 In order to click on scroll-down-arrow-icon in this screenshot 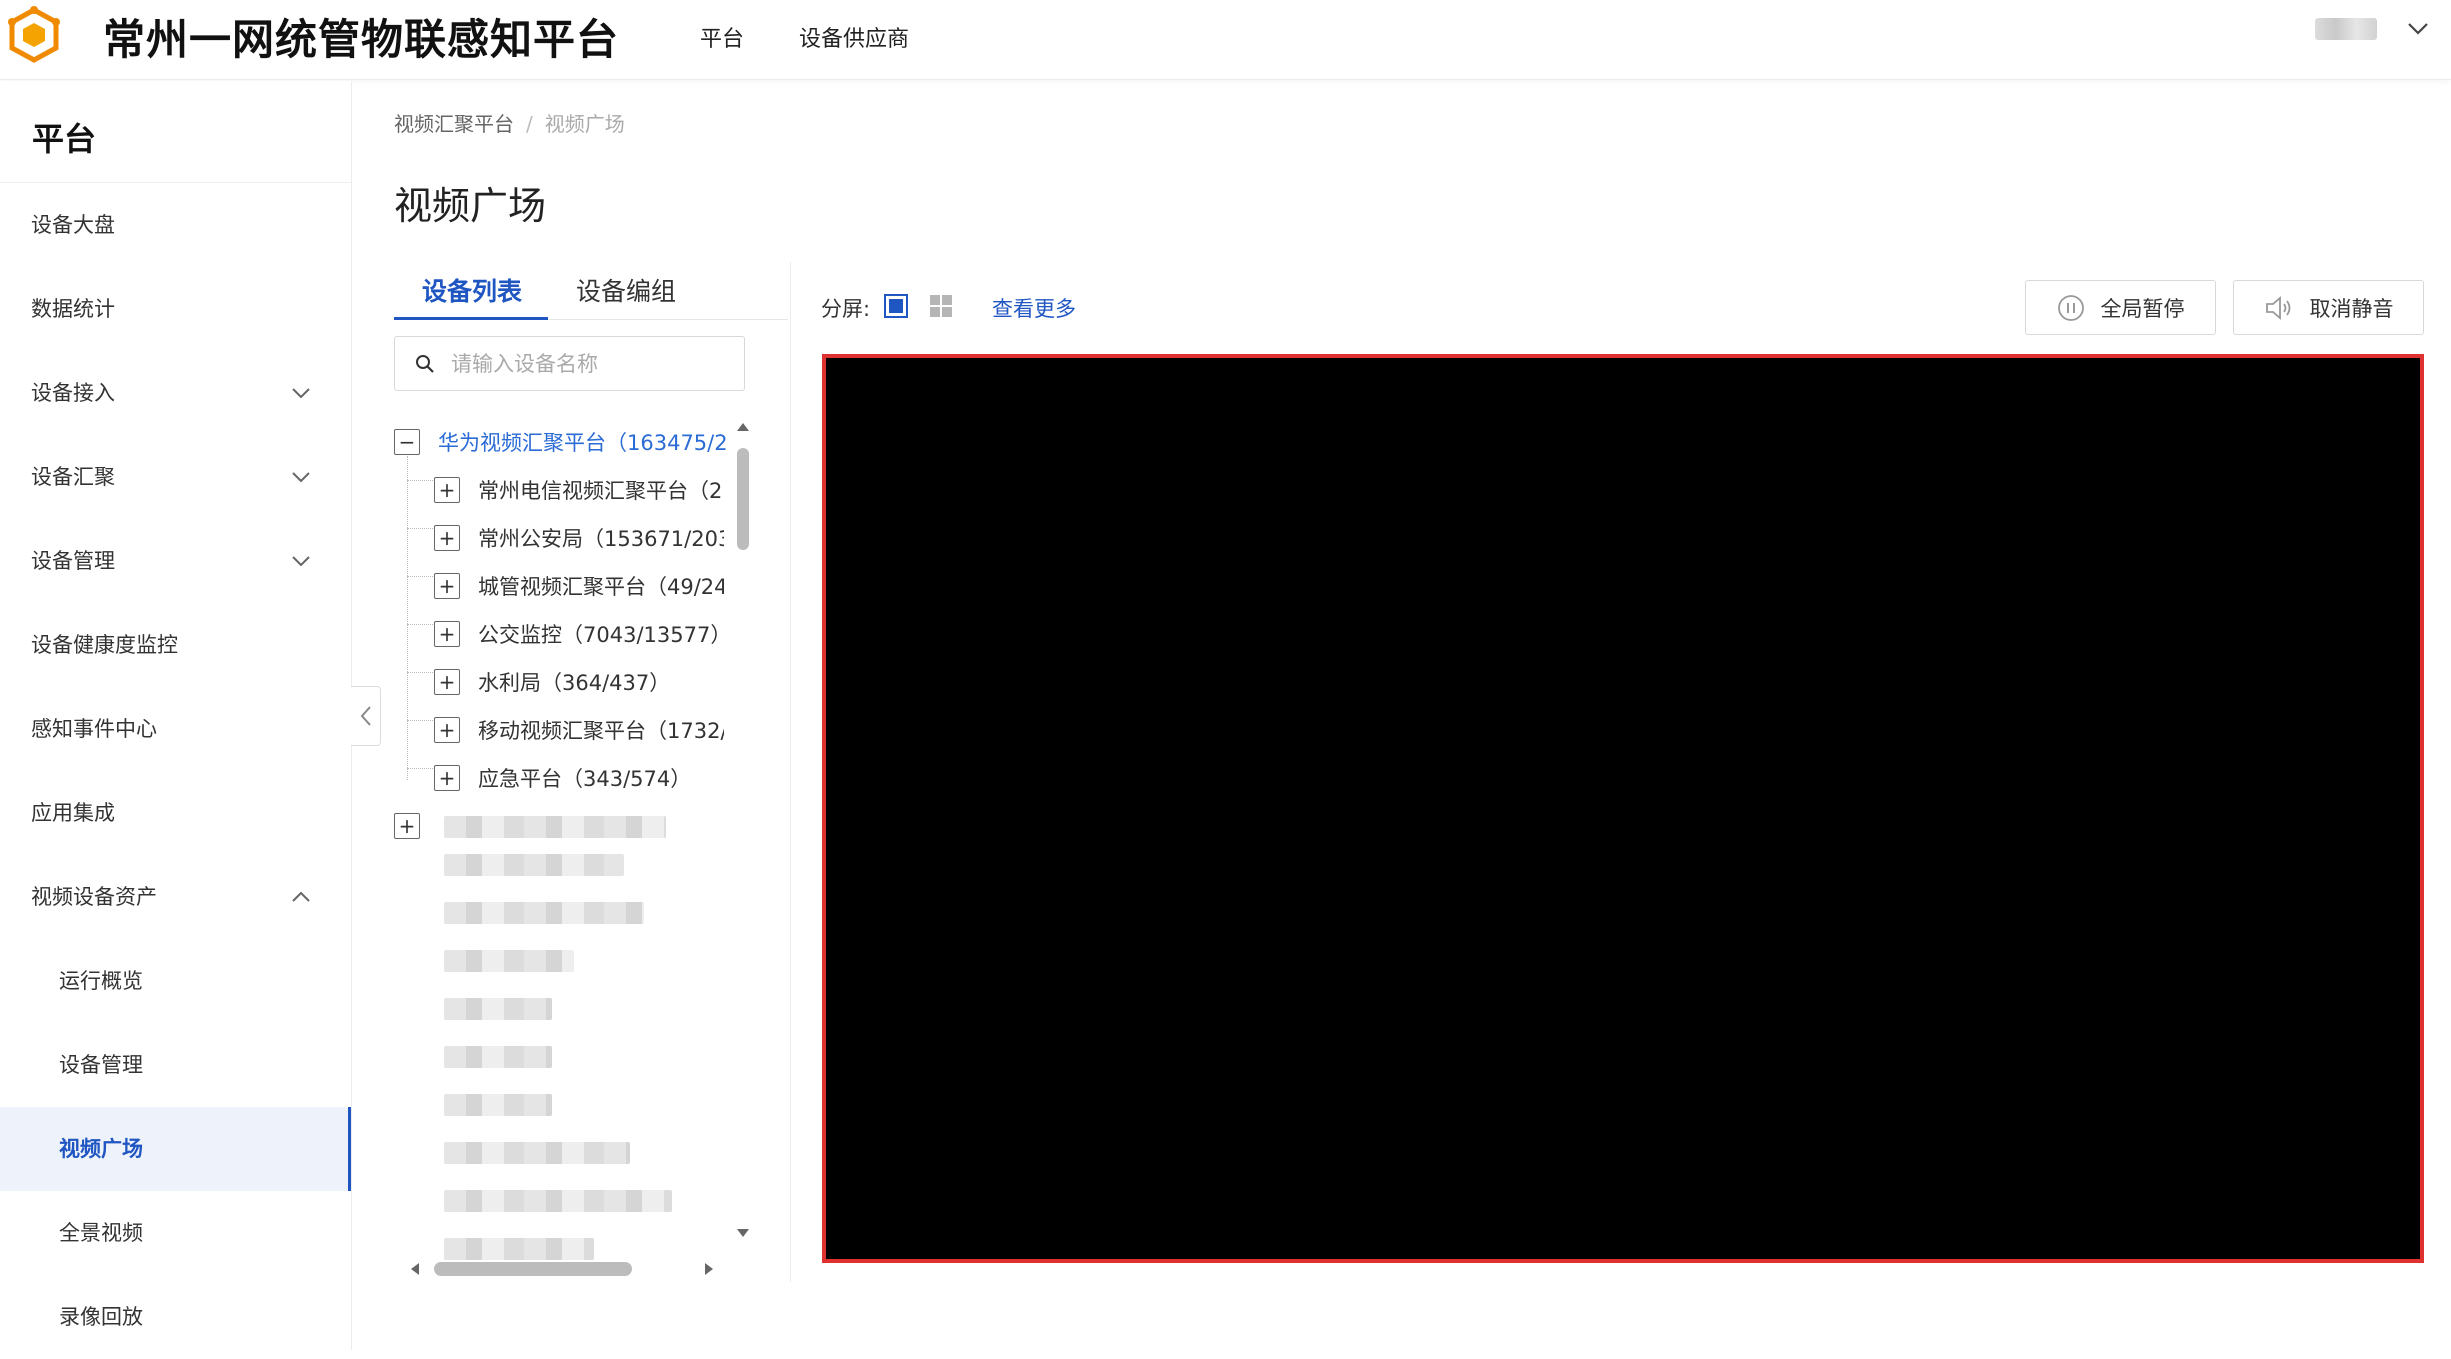, I will do `click(743, 1233)`.